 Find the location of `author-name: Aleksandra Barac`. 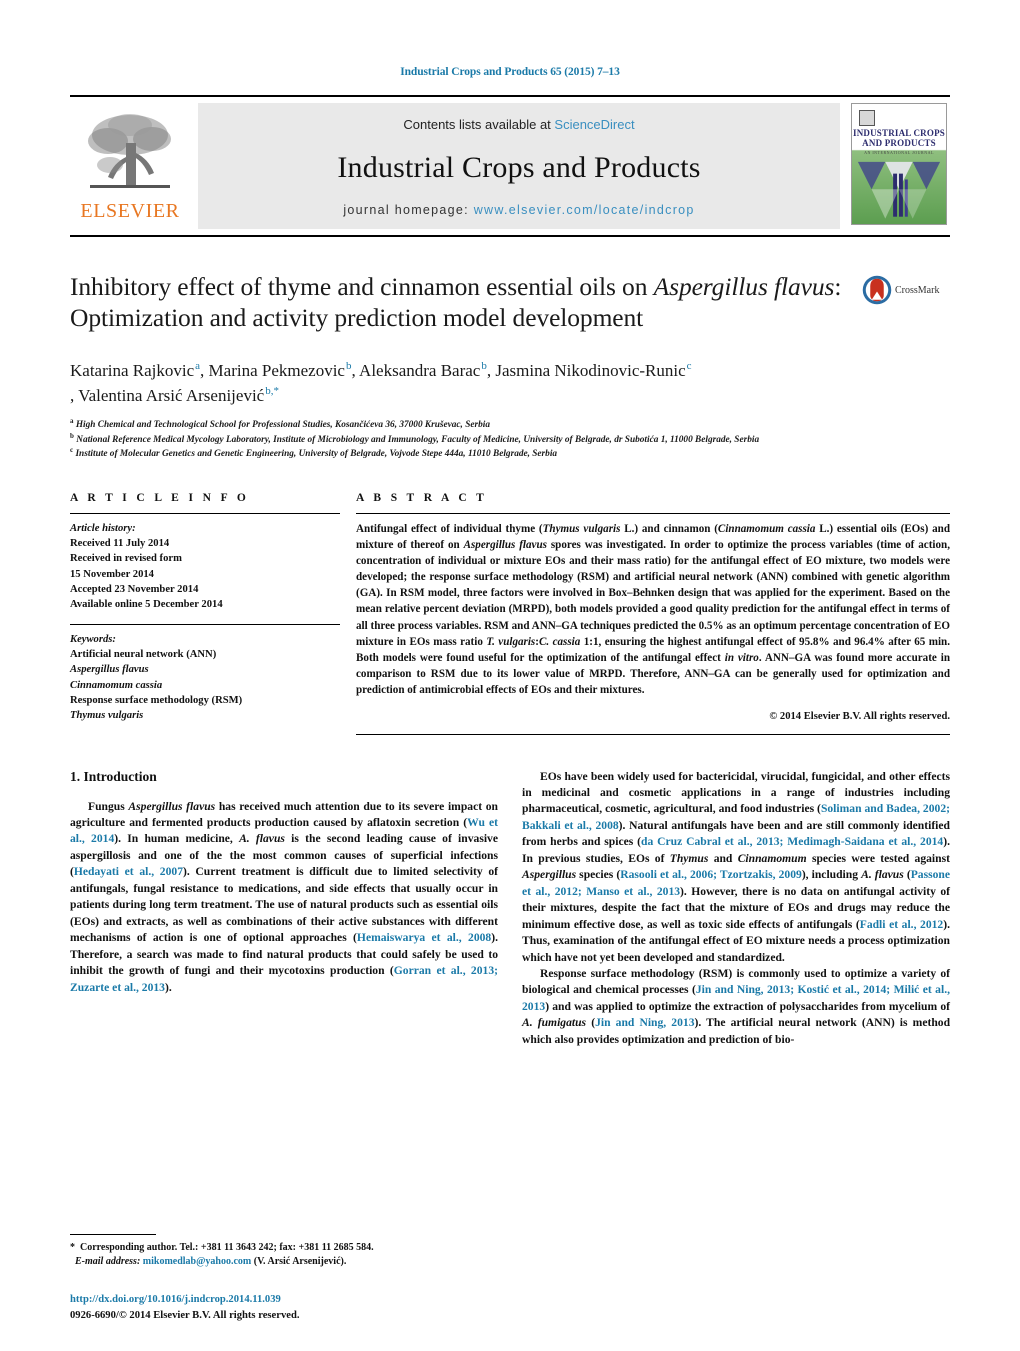

author-name: Aleksandra Barac is located at coordinates (420, 370).